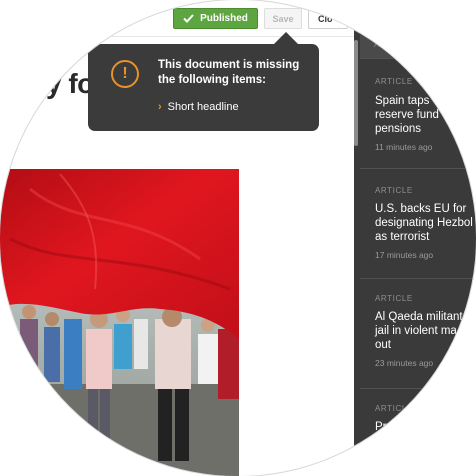 The image size is (476, 476). What do you see at coordinates (402, 101) in the screenshot?
I see `article-title-line: Spain taps` at bounding box center [402, 101].